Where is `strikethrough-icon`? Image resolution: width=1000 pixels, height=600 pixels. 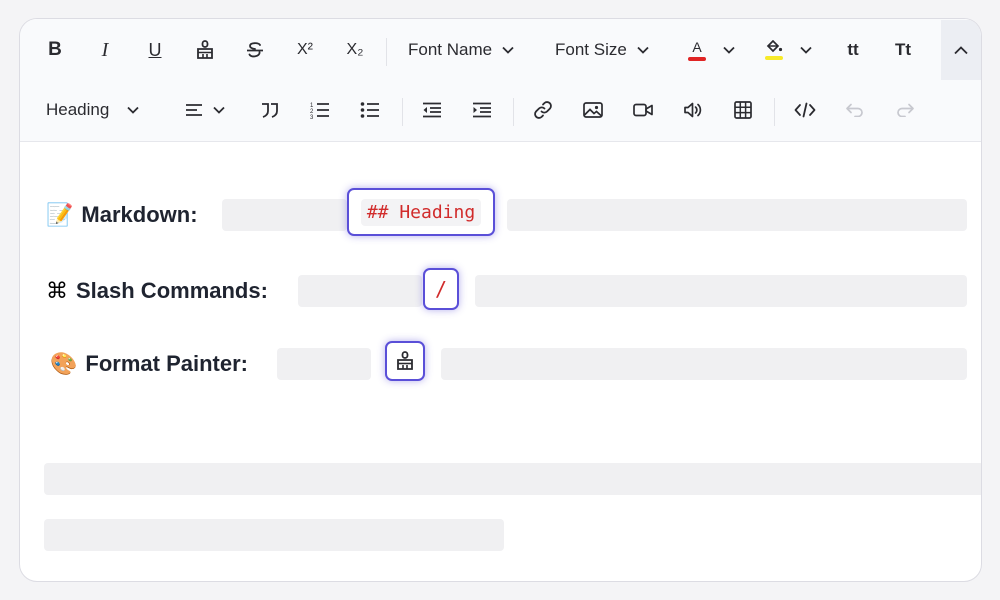 strikethrough-icon is located at coordinates (255, 50).